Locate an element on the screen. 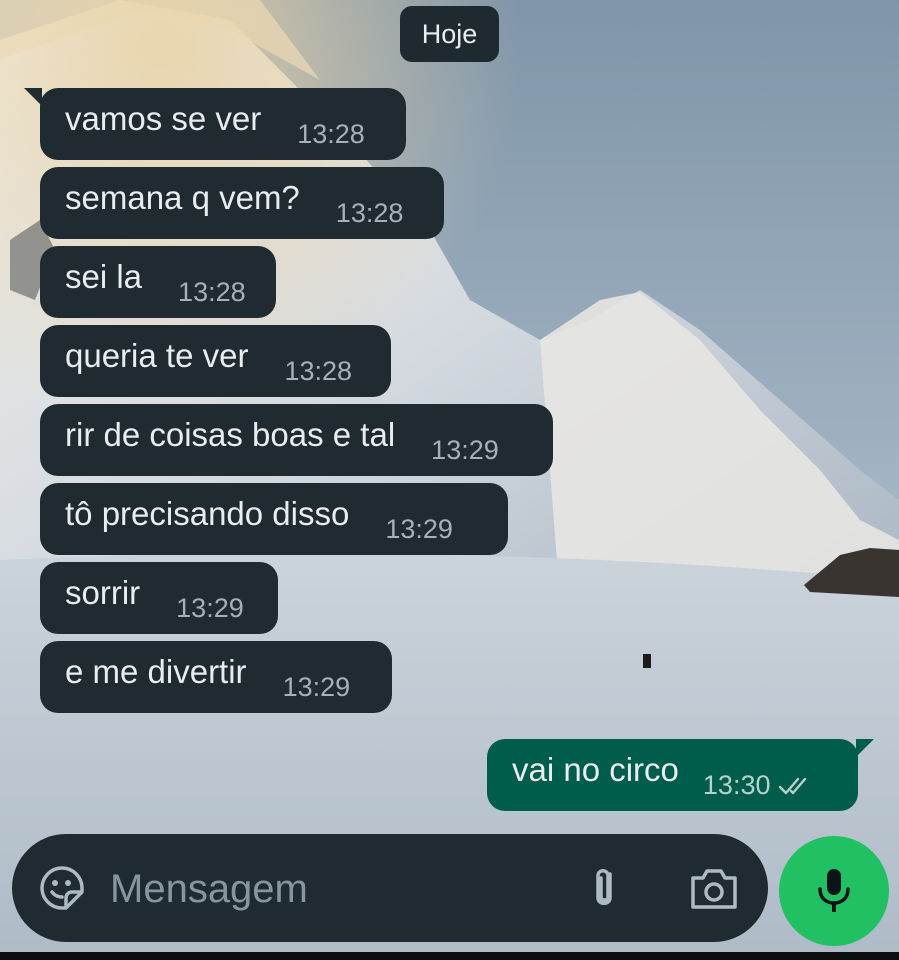  message-bubble: vamos se ver 13:28 is located at coordinates (215, 124).